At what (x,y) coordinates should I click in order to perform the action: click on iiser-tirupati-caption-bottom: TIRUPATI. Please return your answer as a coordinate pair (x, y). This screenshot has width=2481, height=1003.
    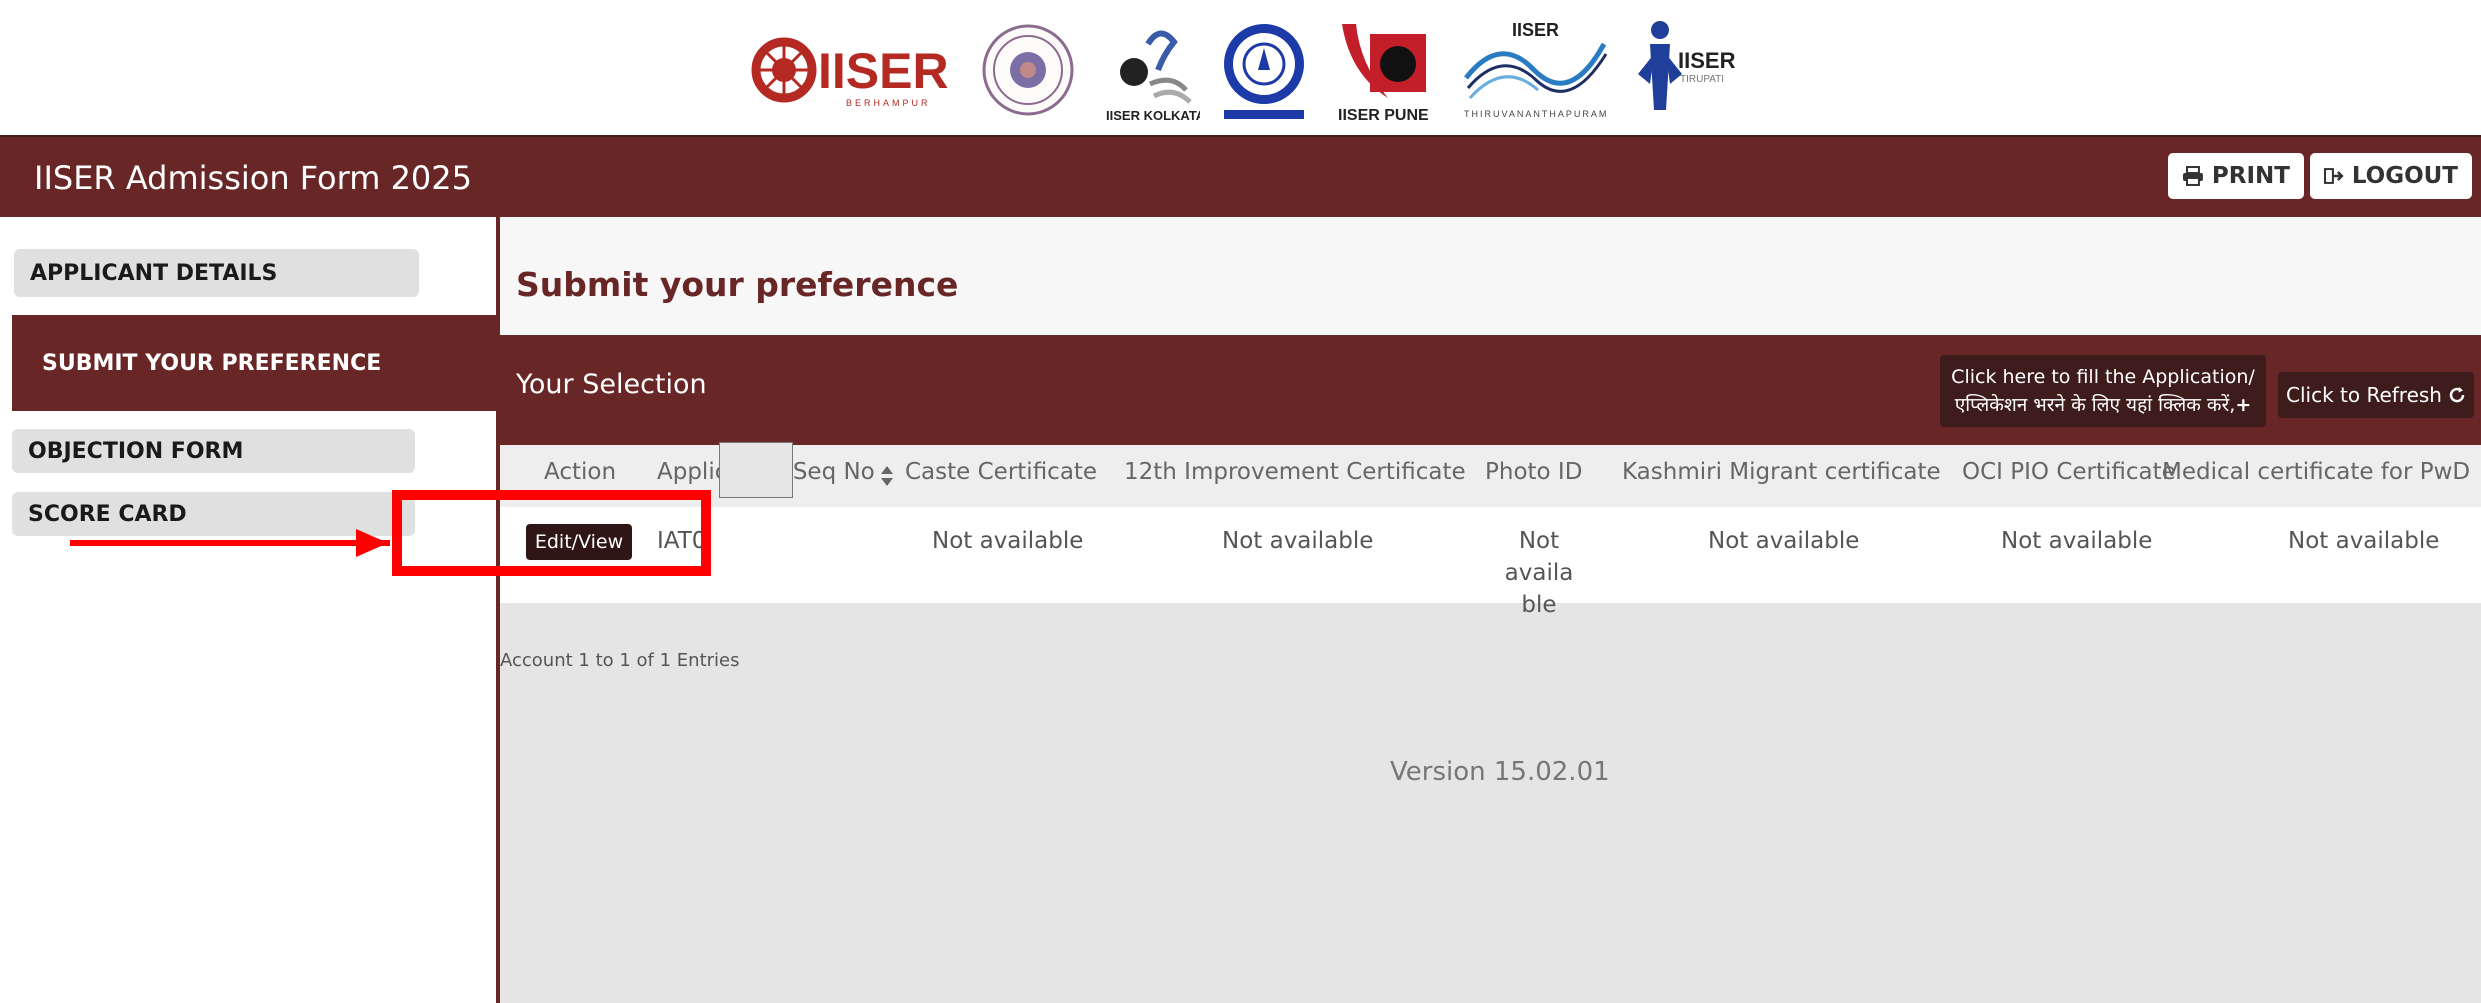
    Looking at the image, I should click on (1702, 79).